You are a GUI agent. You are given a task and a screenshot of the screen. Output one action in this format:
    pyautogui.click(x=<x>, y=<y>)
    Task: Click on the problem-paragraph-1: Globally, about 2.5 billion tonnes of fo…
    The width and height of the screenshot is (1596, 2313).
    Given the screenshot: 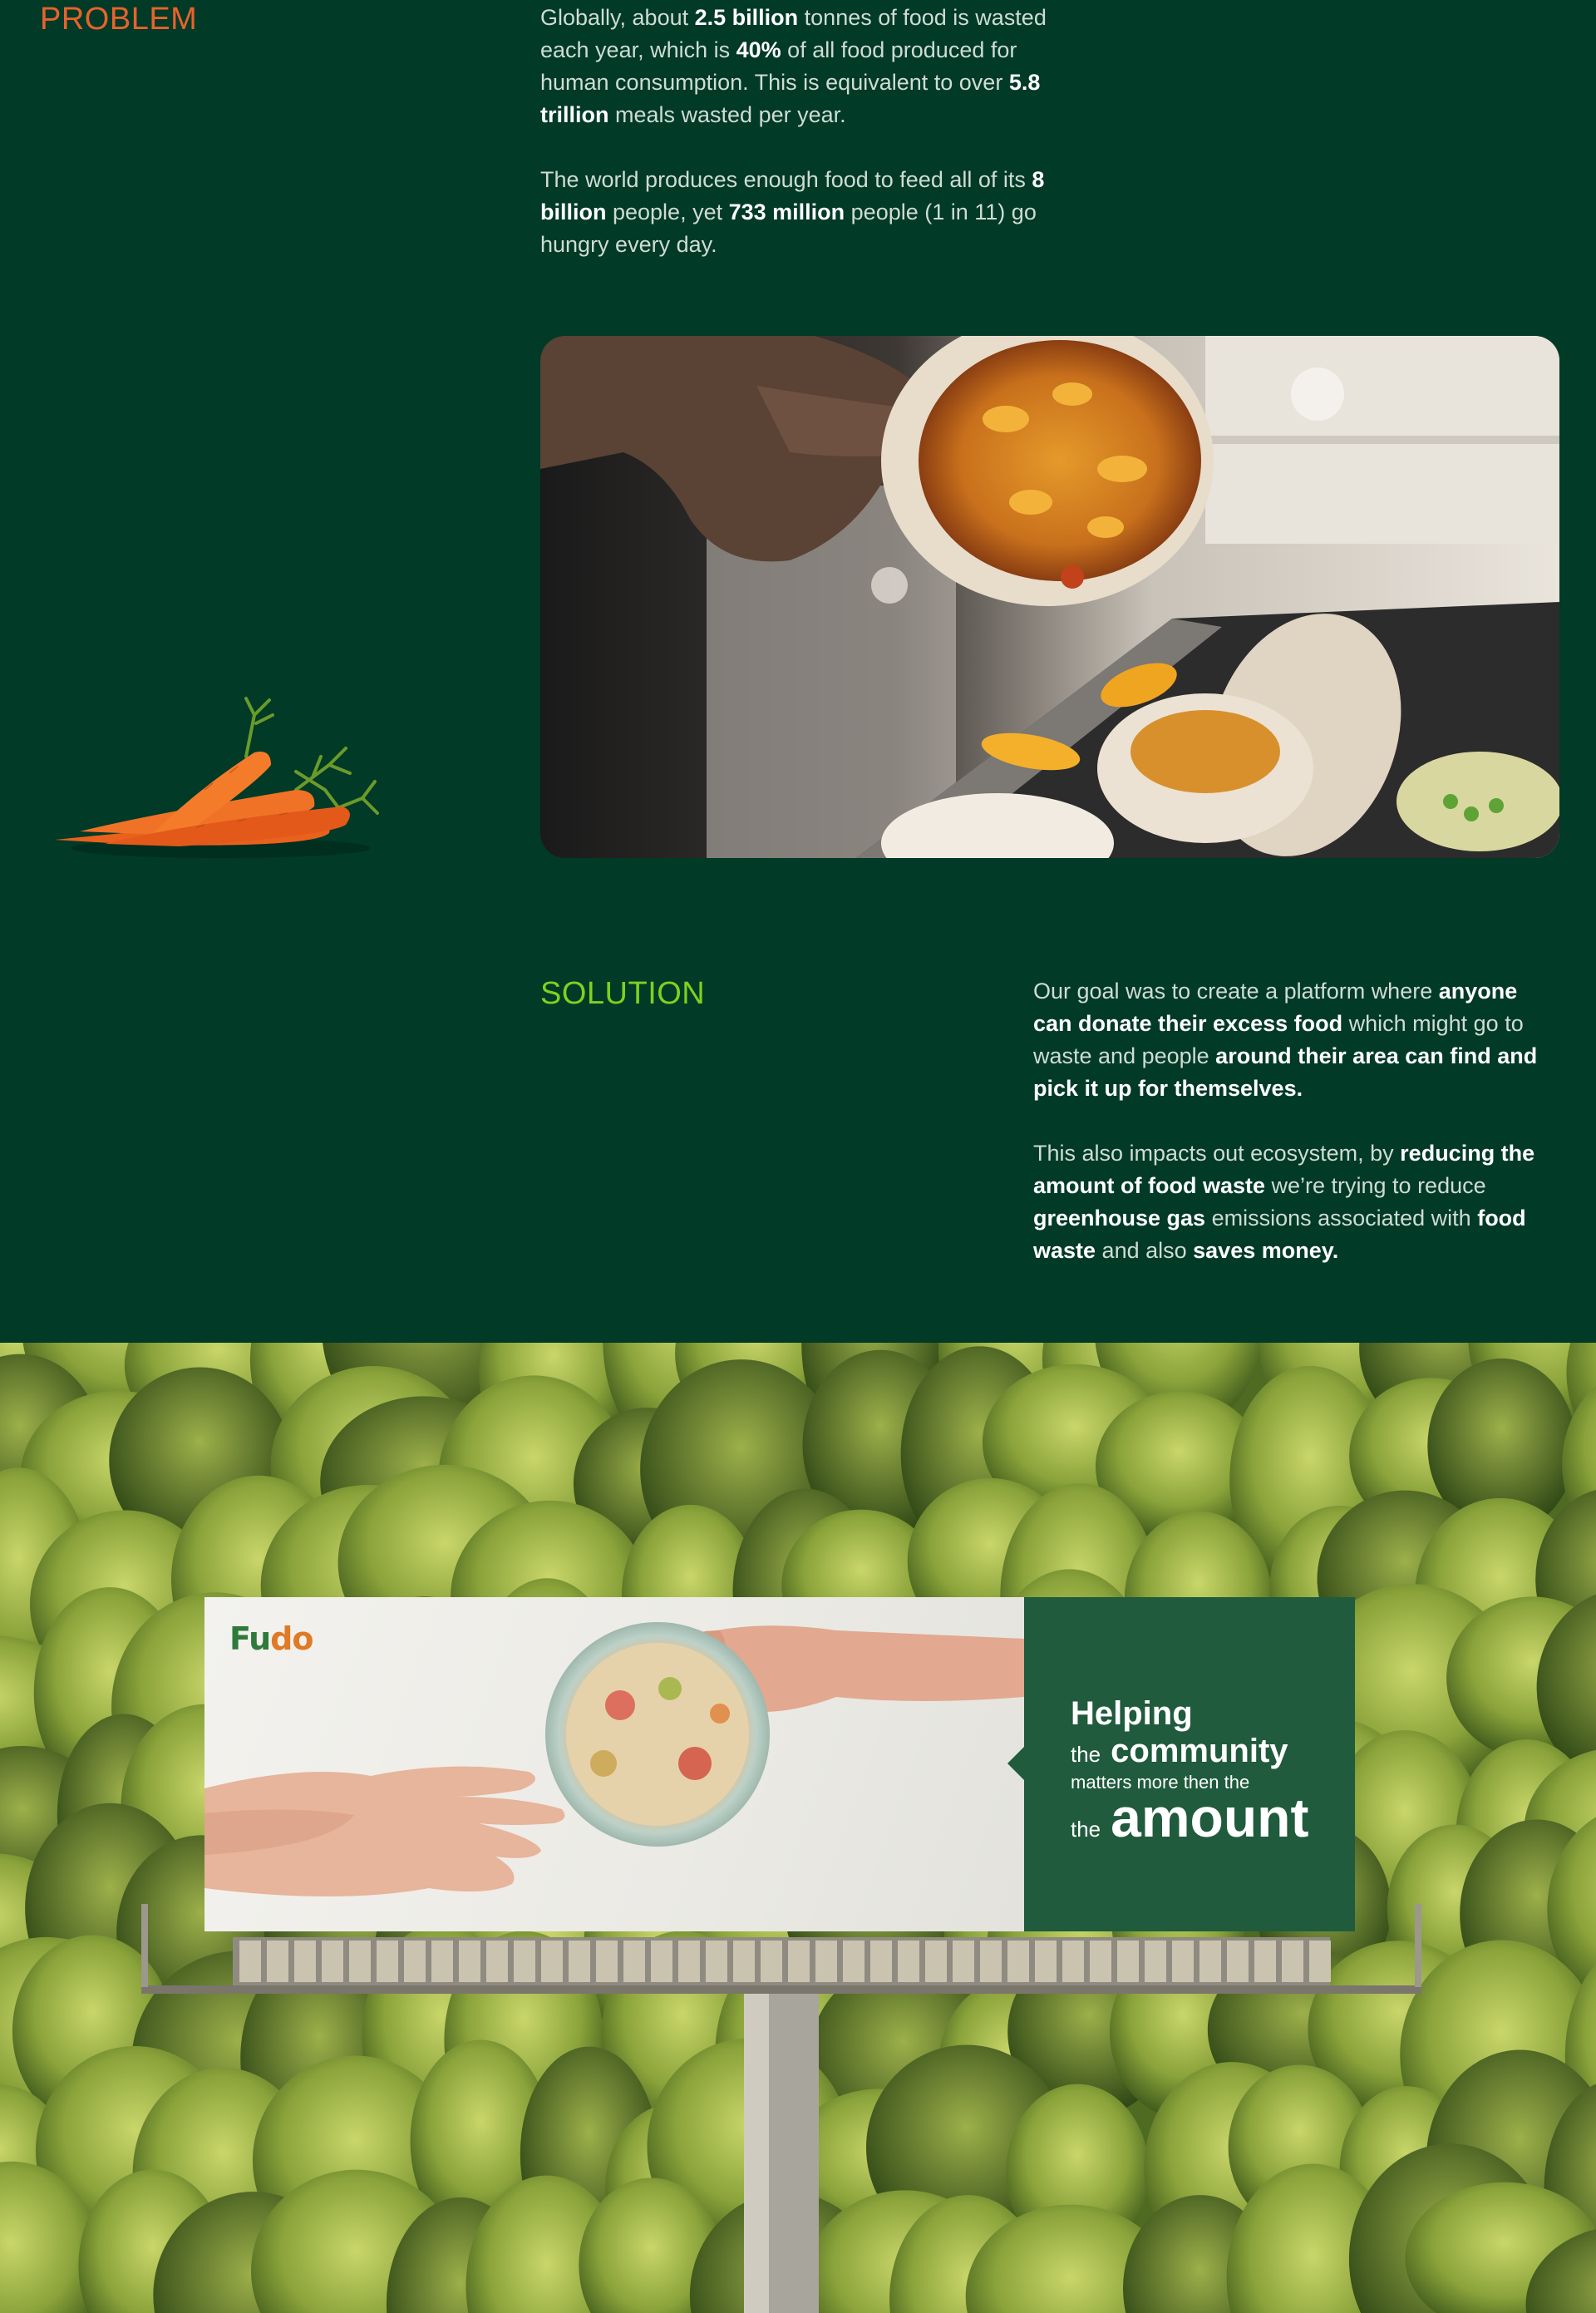 What is the action you would take?
    pyautogui.click(x=793, y=66)
    